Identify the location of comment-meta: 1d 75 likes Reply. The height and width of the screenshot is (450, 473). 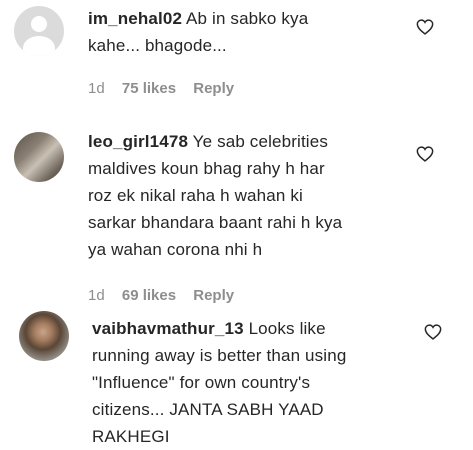
(167, 88).